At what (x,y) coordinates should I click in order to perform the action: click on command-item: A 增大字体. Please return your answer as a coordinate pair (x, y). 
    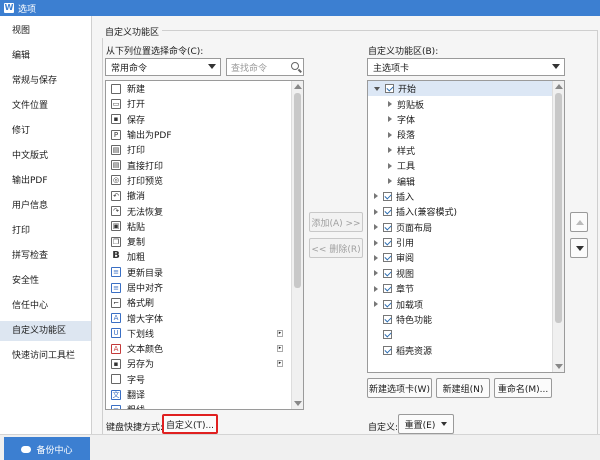
    Looking at the image, I should click on (204, 317).